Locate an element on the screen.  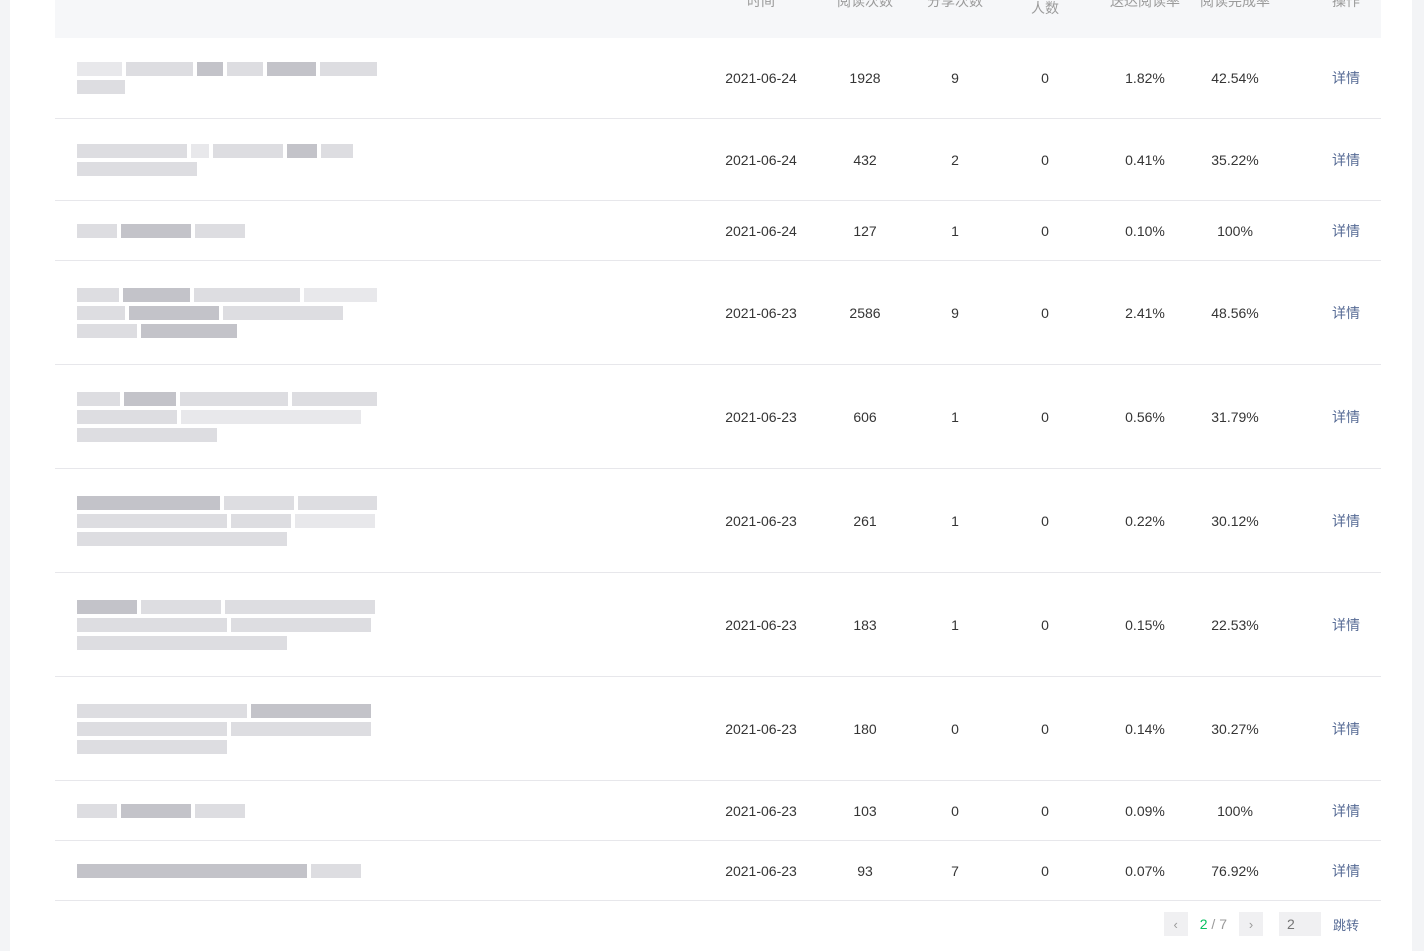
next-page-button: › is located at coordinates (1250, 924).